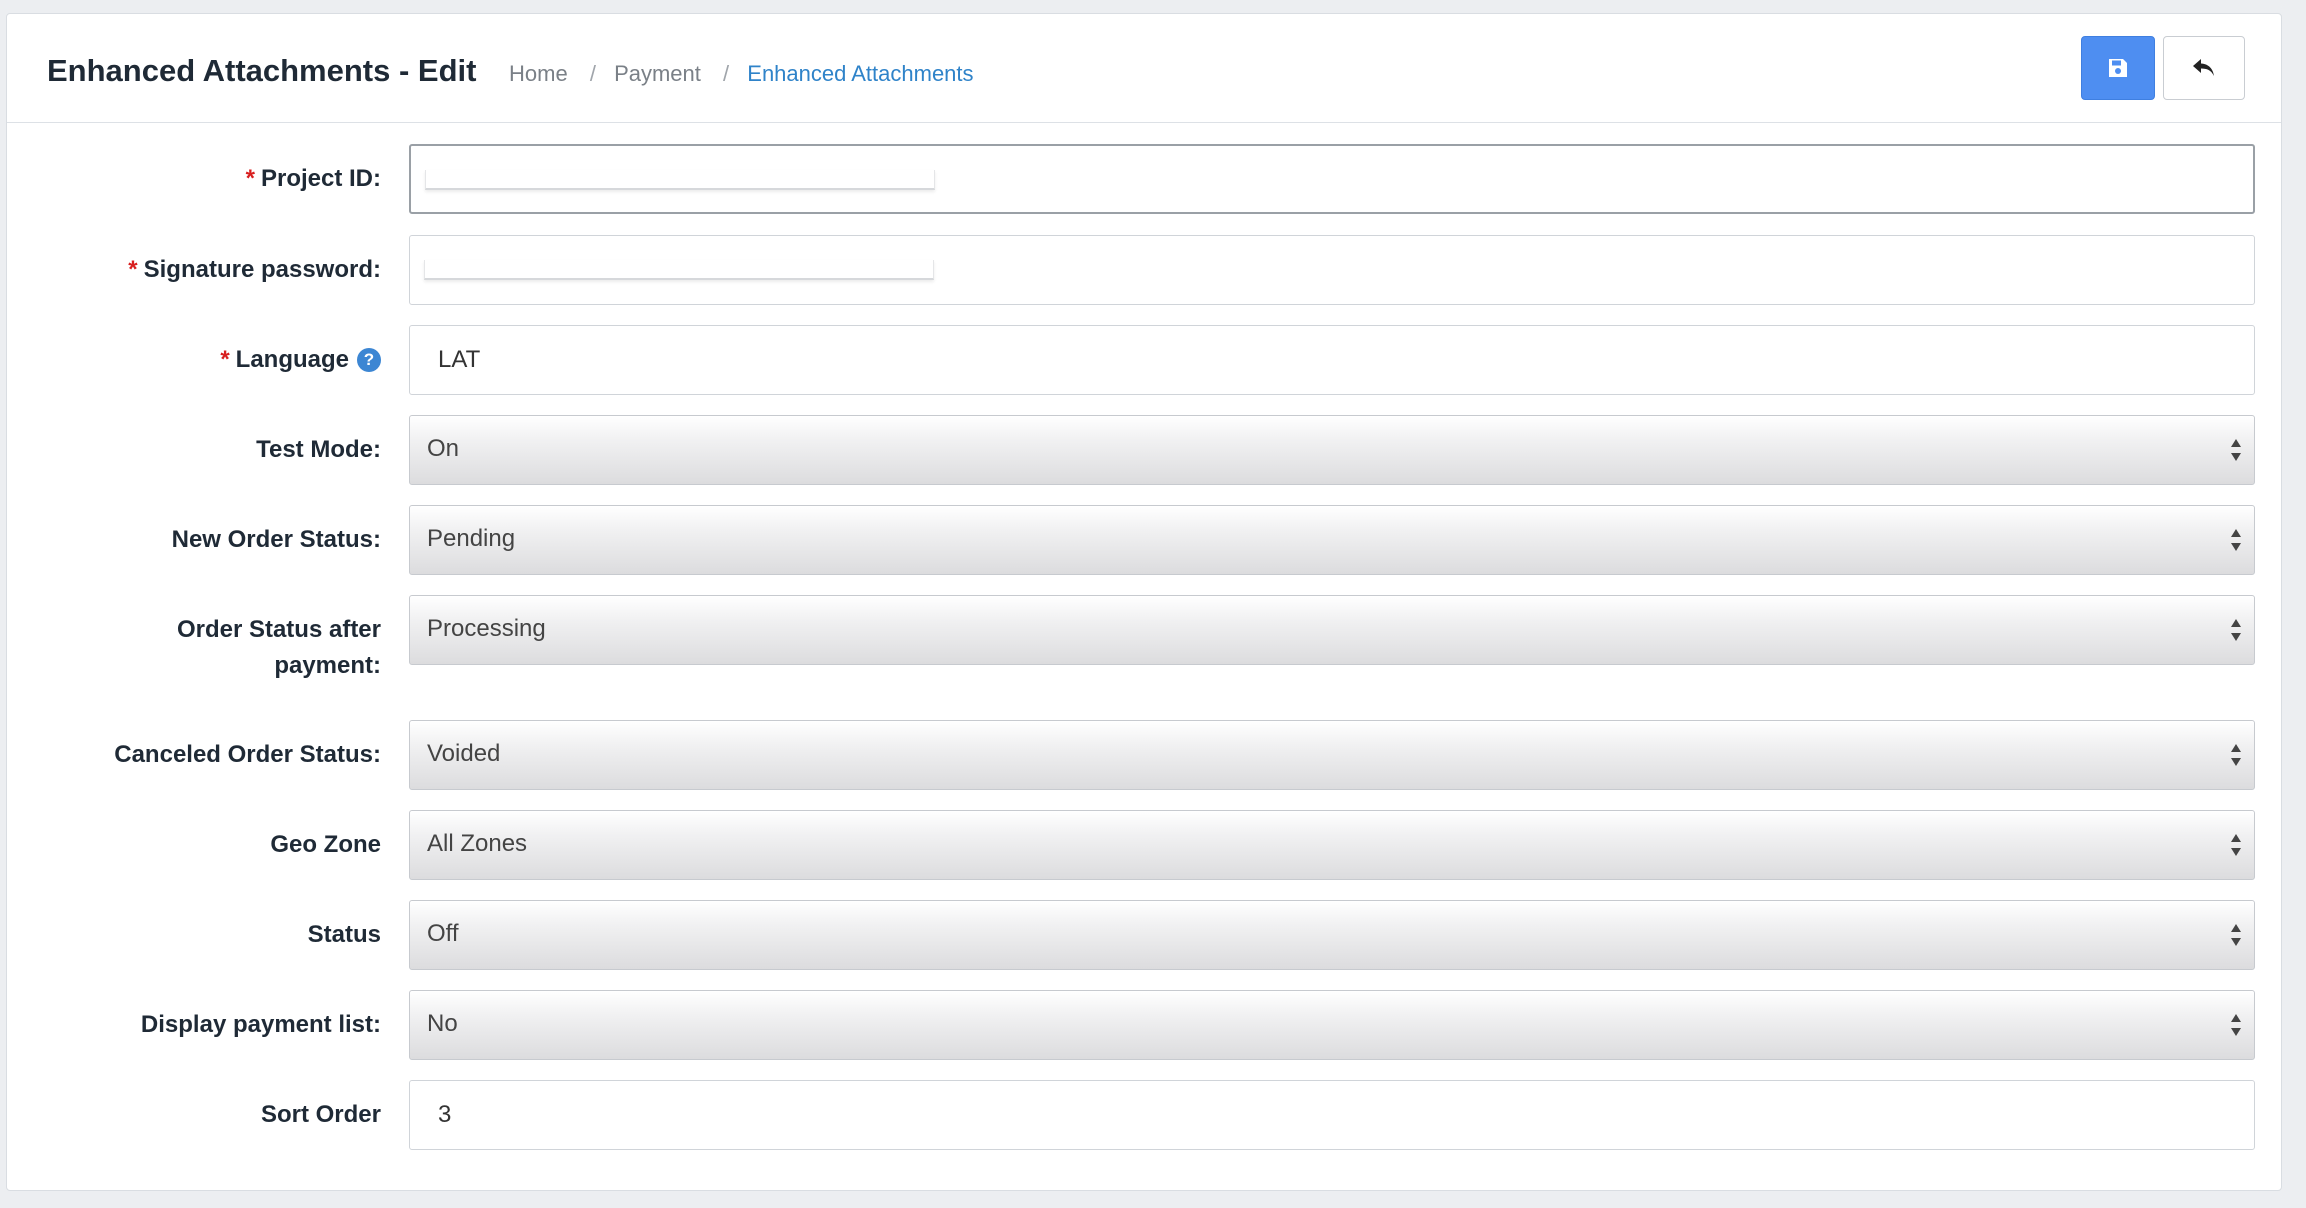 The width and height of the screenshot is (2306, 1208). Describe the element at coordinates (477, 843) in the screenshot. I see `geo-zone-value: All Zones` at that location.